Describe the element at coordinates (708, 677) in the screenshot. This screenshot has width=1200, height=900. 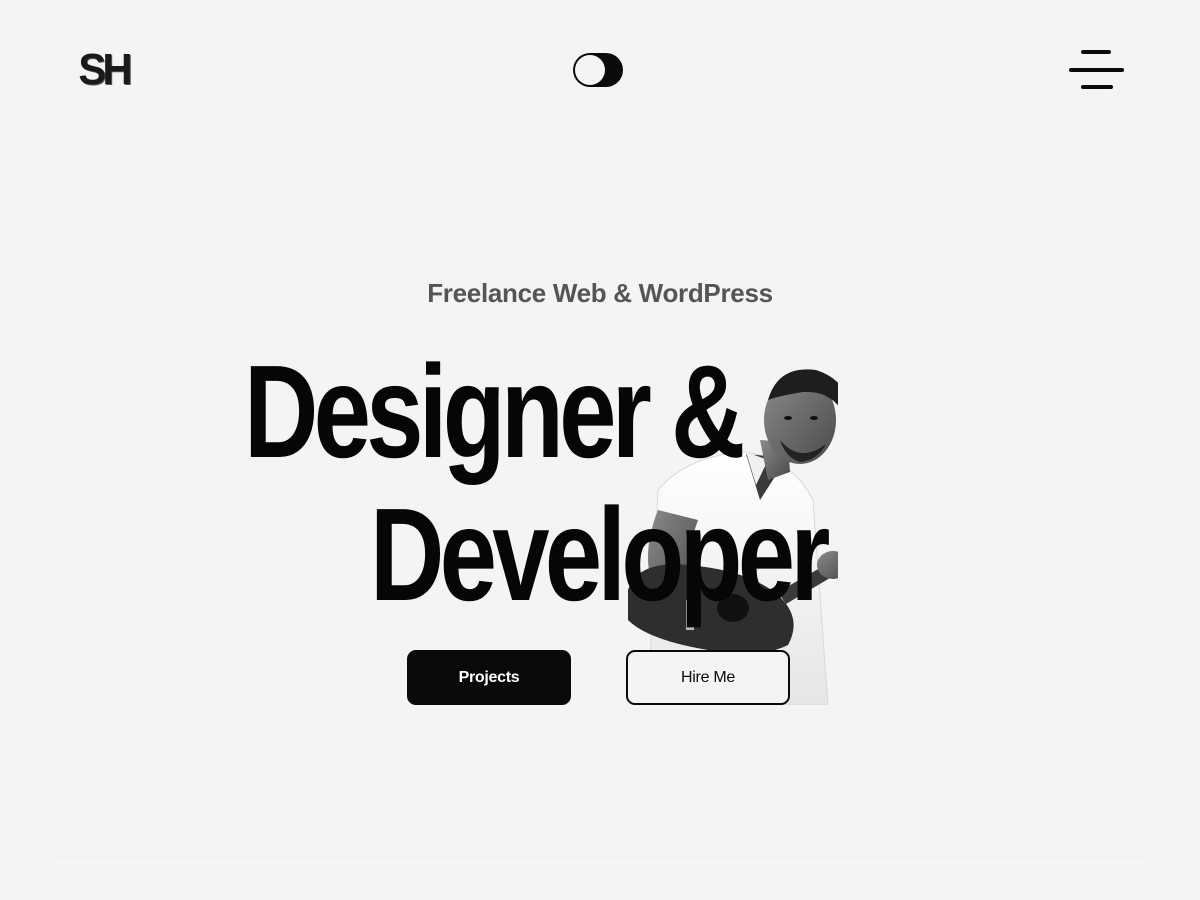
I see `hire-me-button: Hire Me` at that location.